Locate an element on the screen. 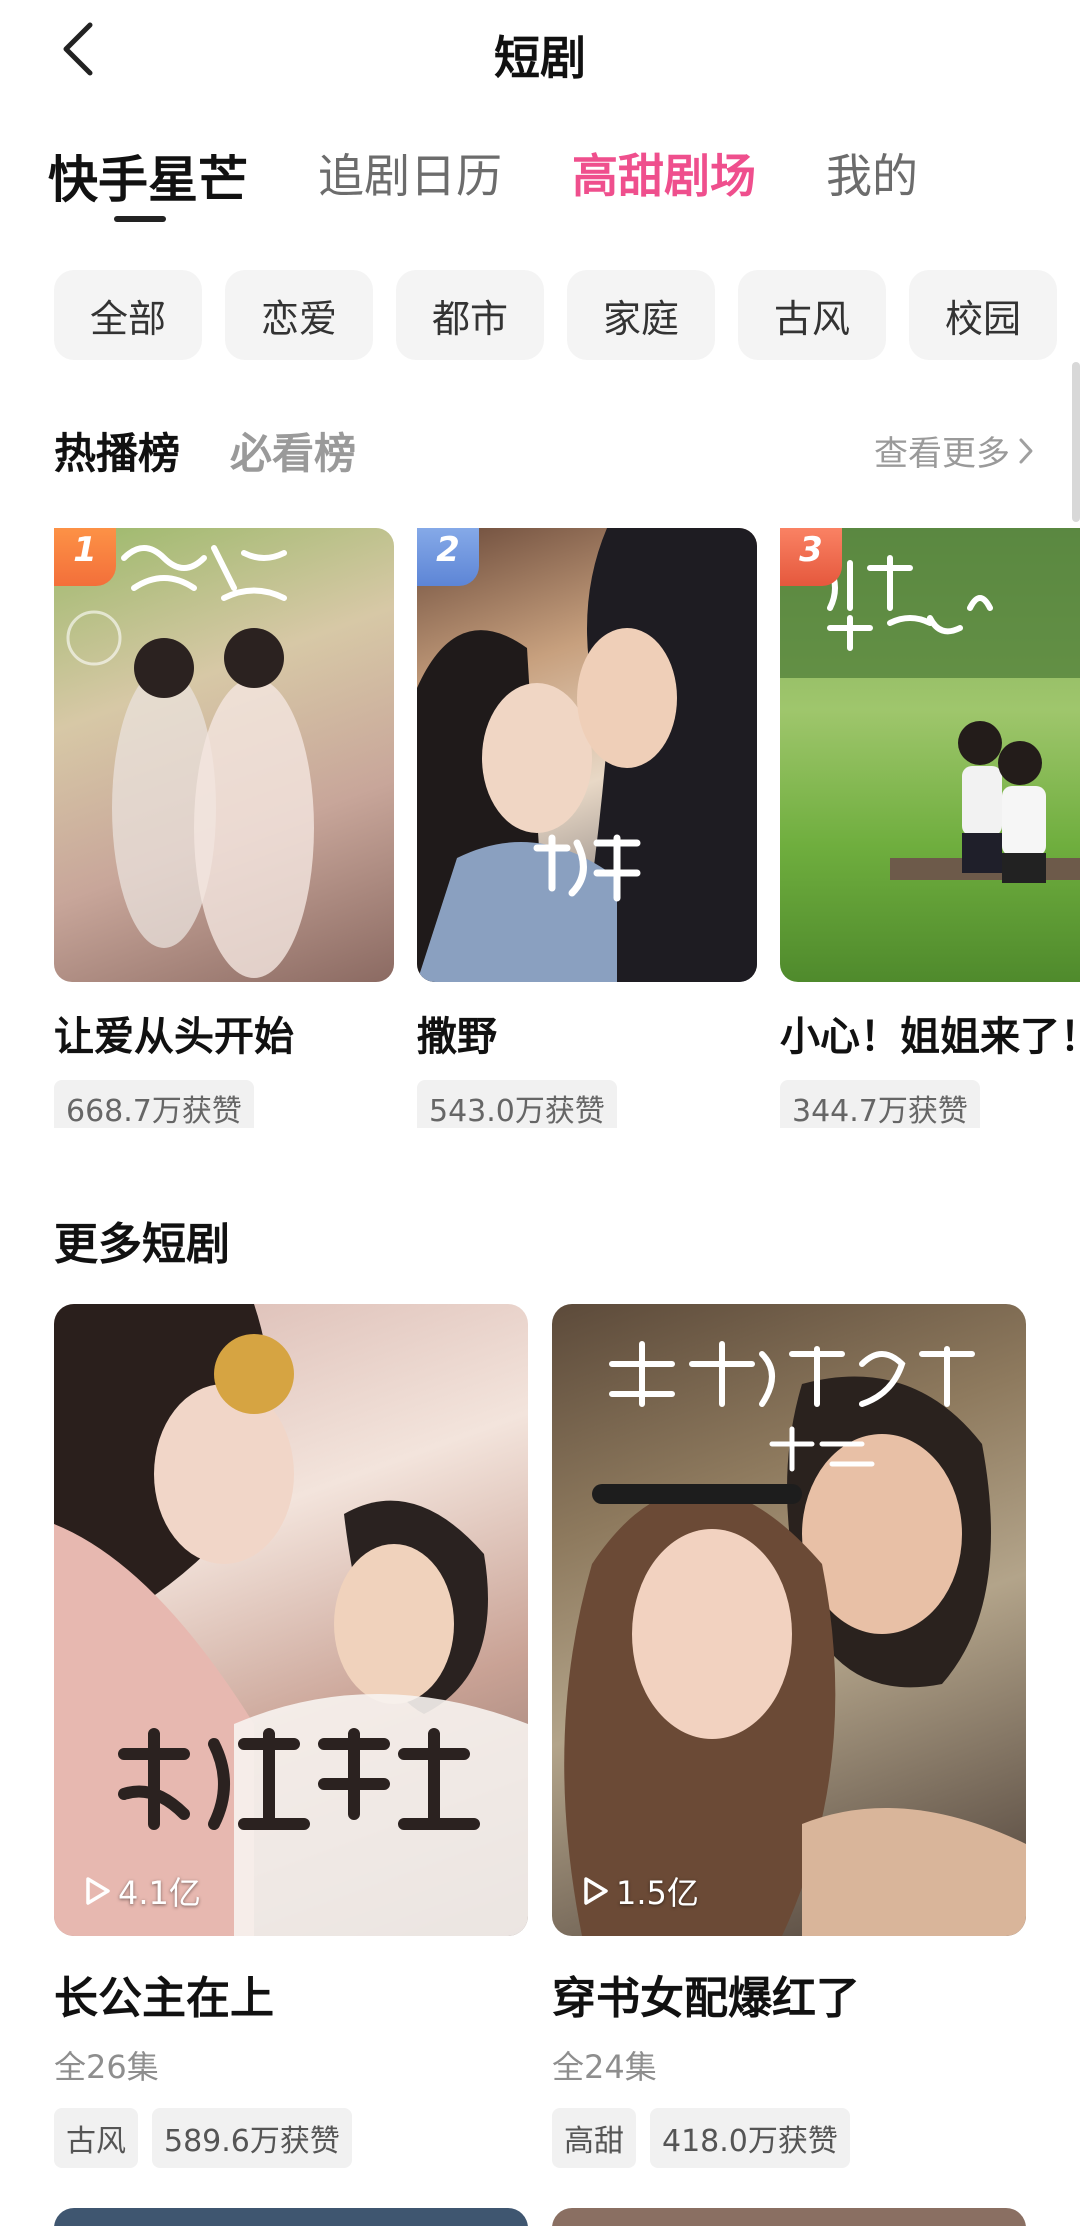 The height and width of the screenshot is (2226, 1080). play-count: 4.1亿 is located at coordinates (142, 1891).